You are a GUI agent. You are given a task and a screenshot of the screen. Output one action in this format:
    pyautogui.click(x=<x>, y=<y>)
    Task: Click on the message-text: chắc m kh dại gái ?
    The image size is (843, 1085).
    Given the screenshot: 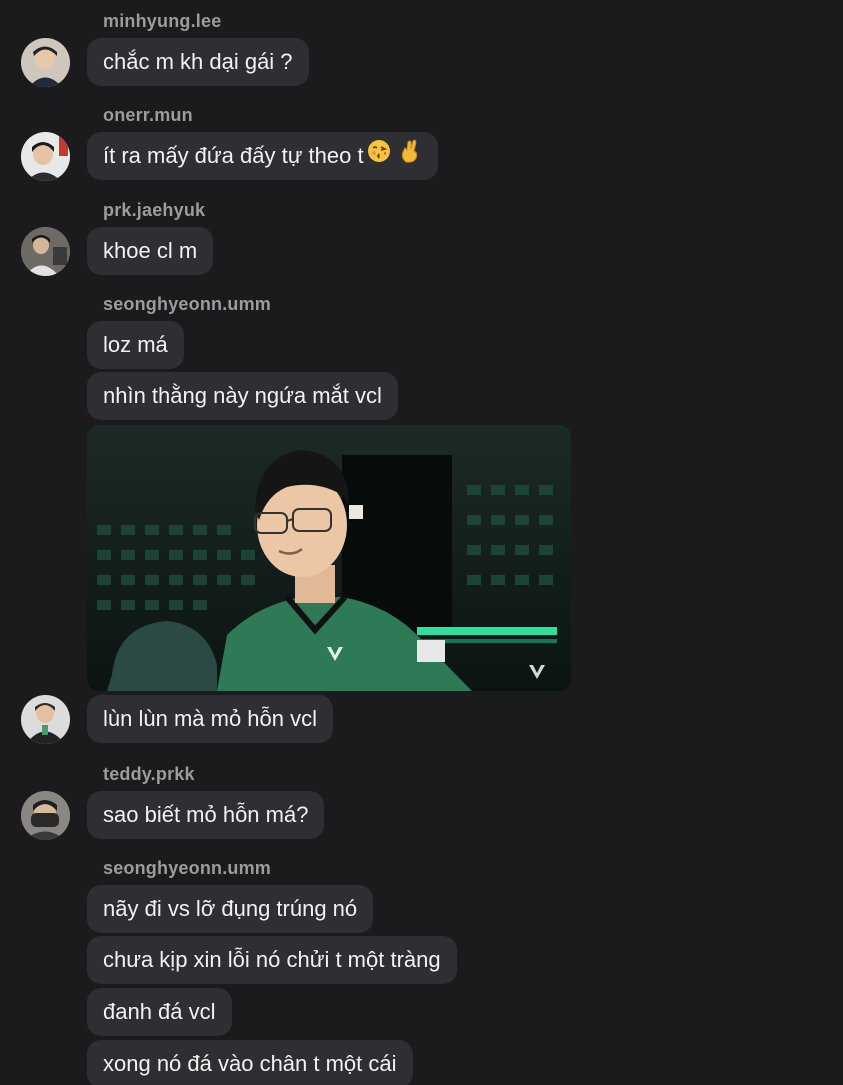 What is the action you would take?
    pyautogui.click(x=198, y=61)
    